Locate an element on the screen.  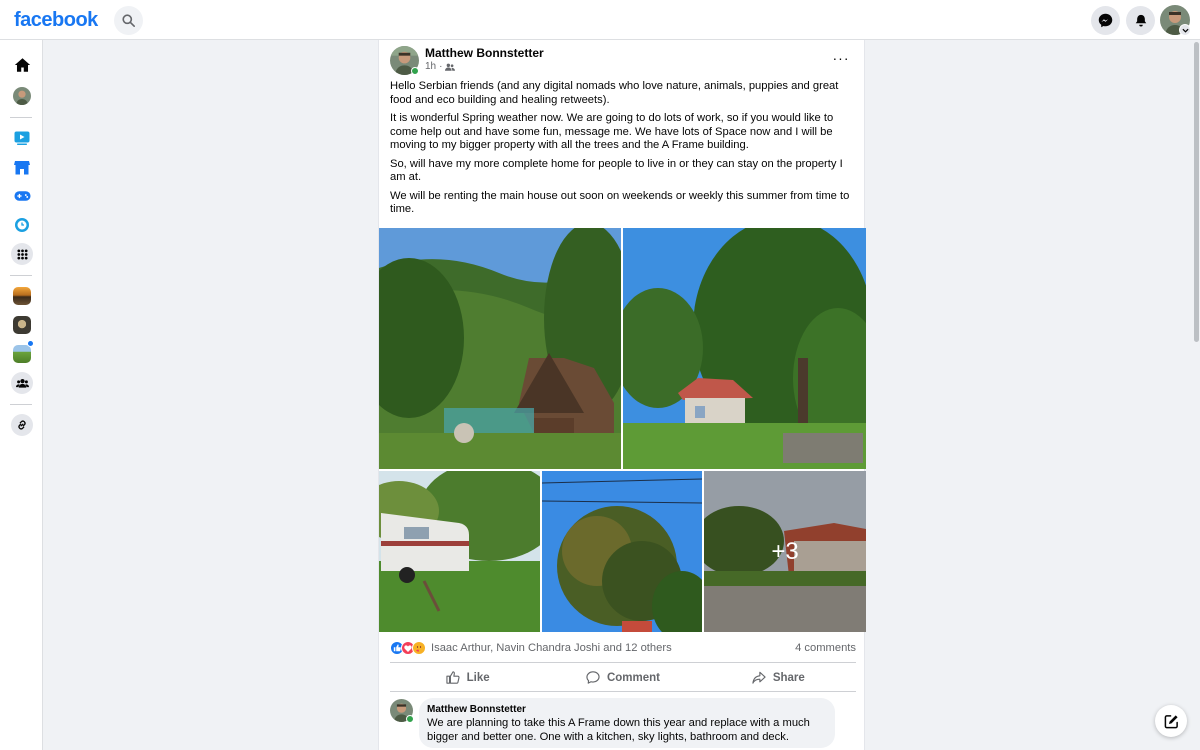
notifications-button is located at coordinates (1140, 20).